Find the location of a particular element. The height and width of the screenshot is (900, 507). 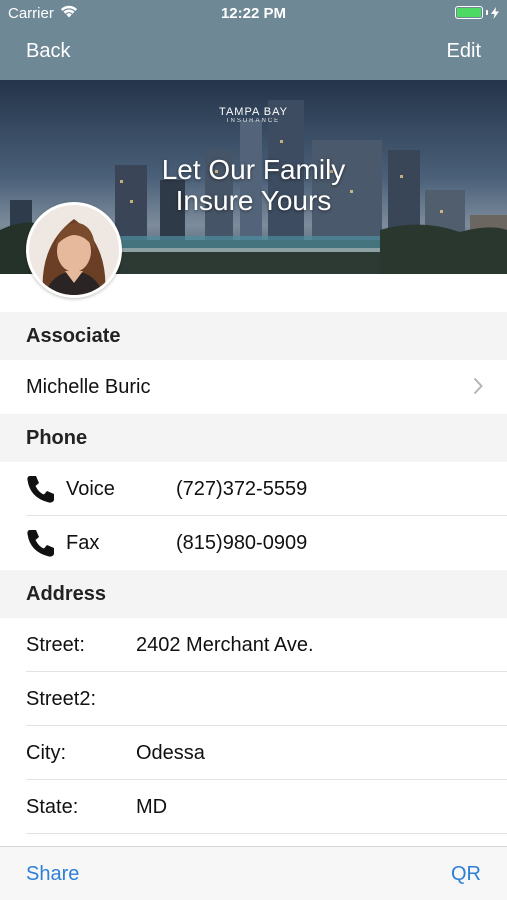

address-value: Odessa is located at coordinates (170, 752).